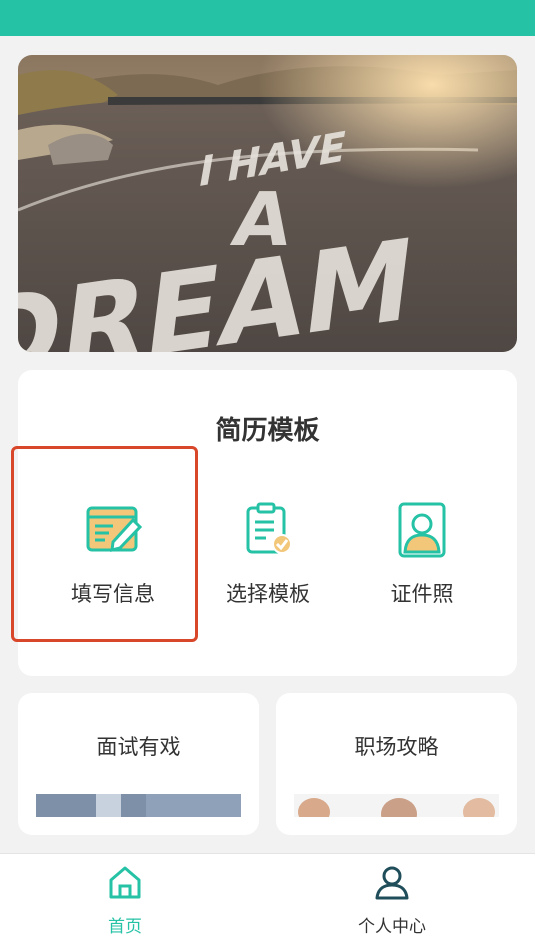 The width and height of the screenshot is (535, 951). I want to click on status-bar, so click(267, 18).